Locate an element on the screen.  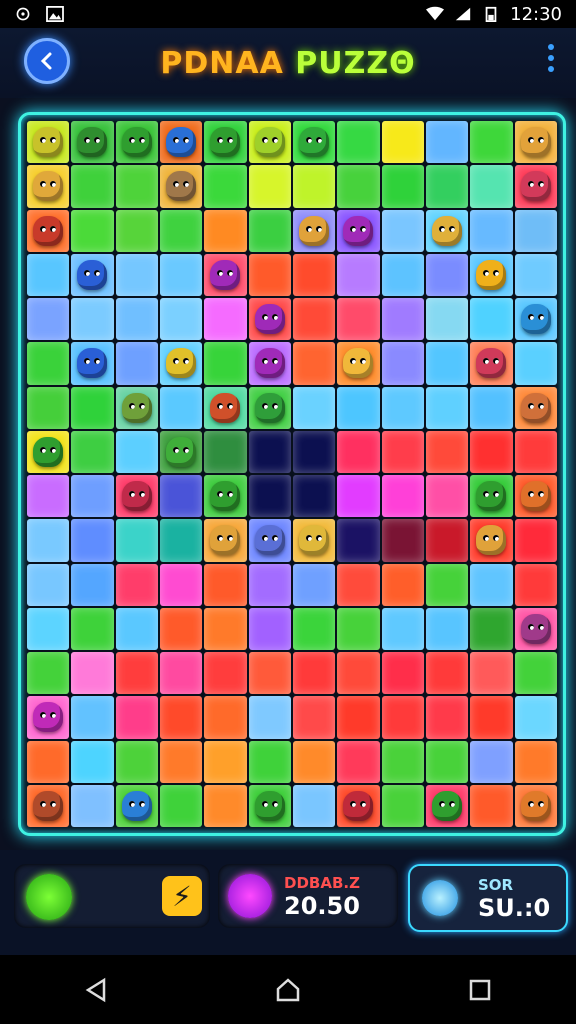
nav-home-button is located at coordinates (288, 990).